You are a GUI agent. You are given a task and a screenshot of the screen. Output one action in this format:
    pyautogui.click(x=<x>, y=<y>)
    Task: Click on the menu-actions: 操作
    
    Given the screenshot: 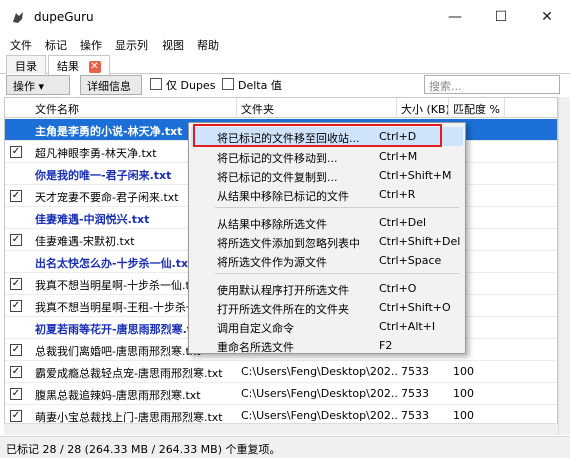 What is the action you would take?
    pyautogui.click(x=91, y=45)
    